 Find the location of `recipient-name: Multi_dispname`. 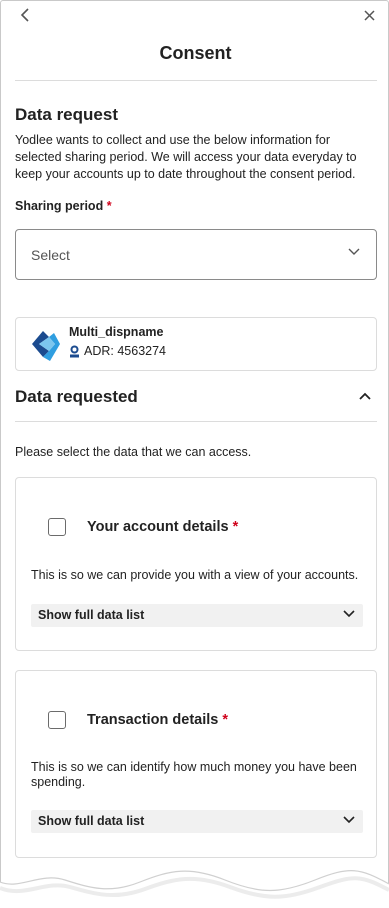

recipient-name: Multi_dispname is located at coordinates (116, 332).